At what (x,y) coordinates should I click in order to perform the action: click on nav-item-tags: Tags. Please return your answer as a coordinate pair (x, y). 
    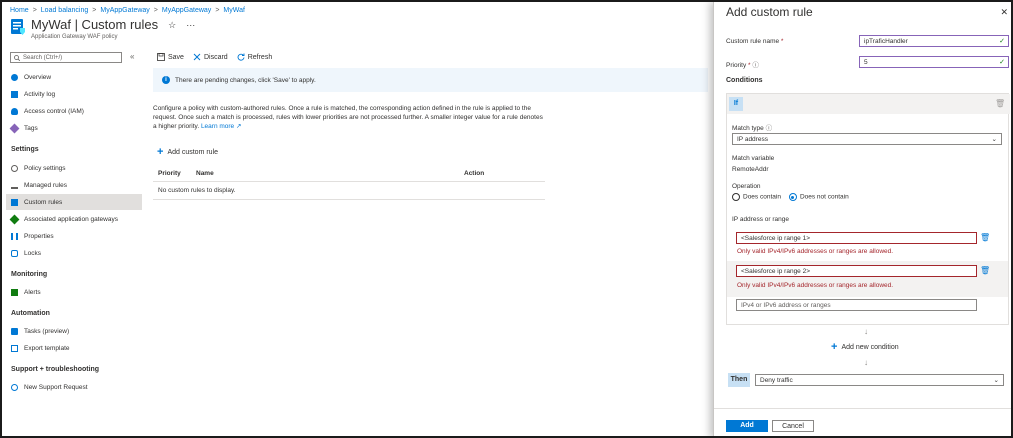
    Looking at the image, I should click on (74, 128).